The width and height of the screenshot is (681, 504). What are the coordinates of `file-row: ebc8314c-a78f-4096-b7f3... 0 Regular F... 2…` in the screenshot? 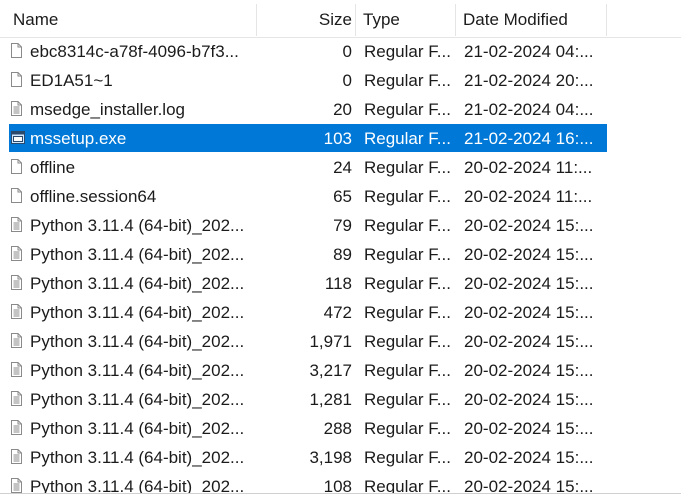 It's located at (340, 51).